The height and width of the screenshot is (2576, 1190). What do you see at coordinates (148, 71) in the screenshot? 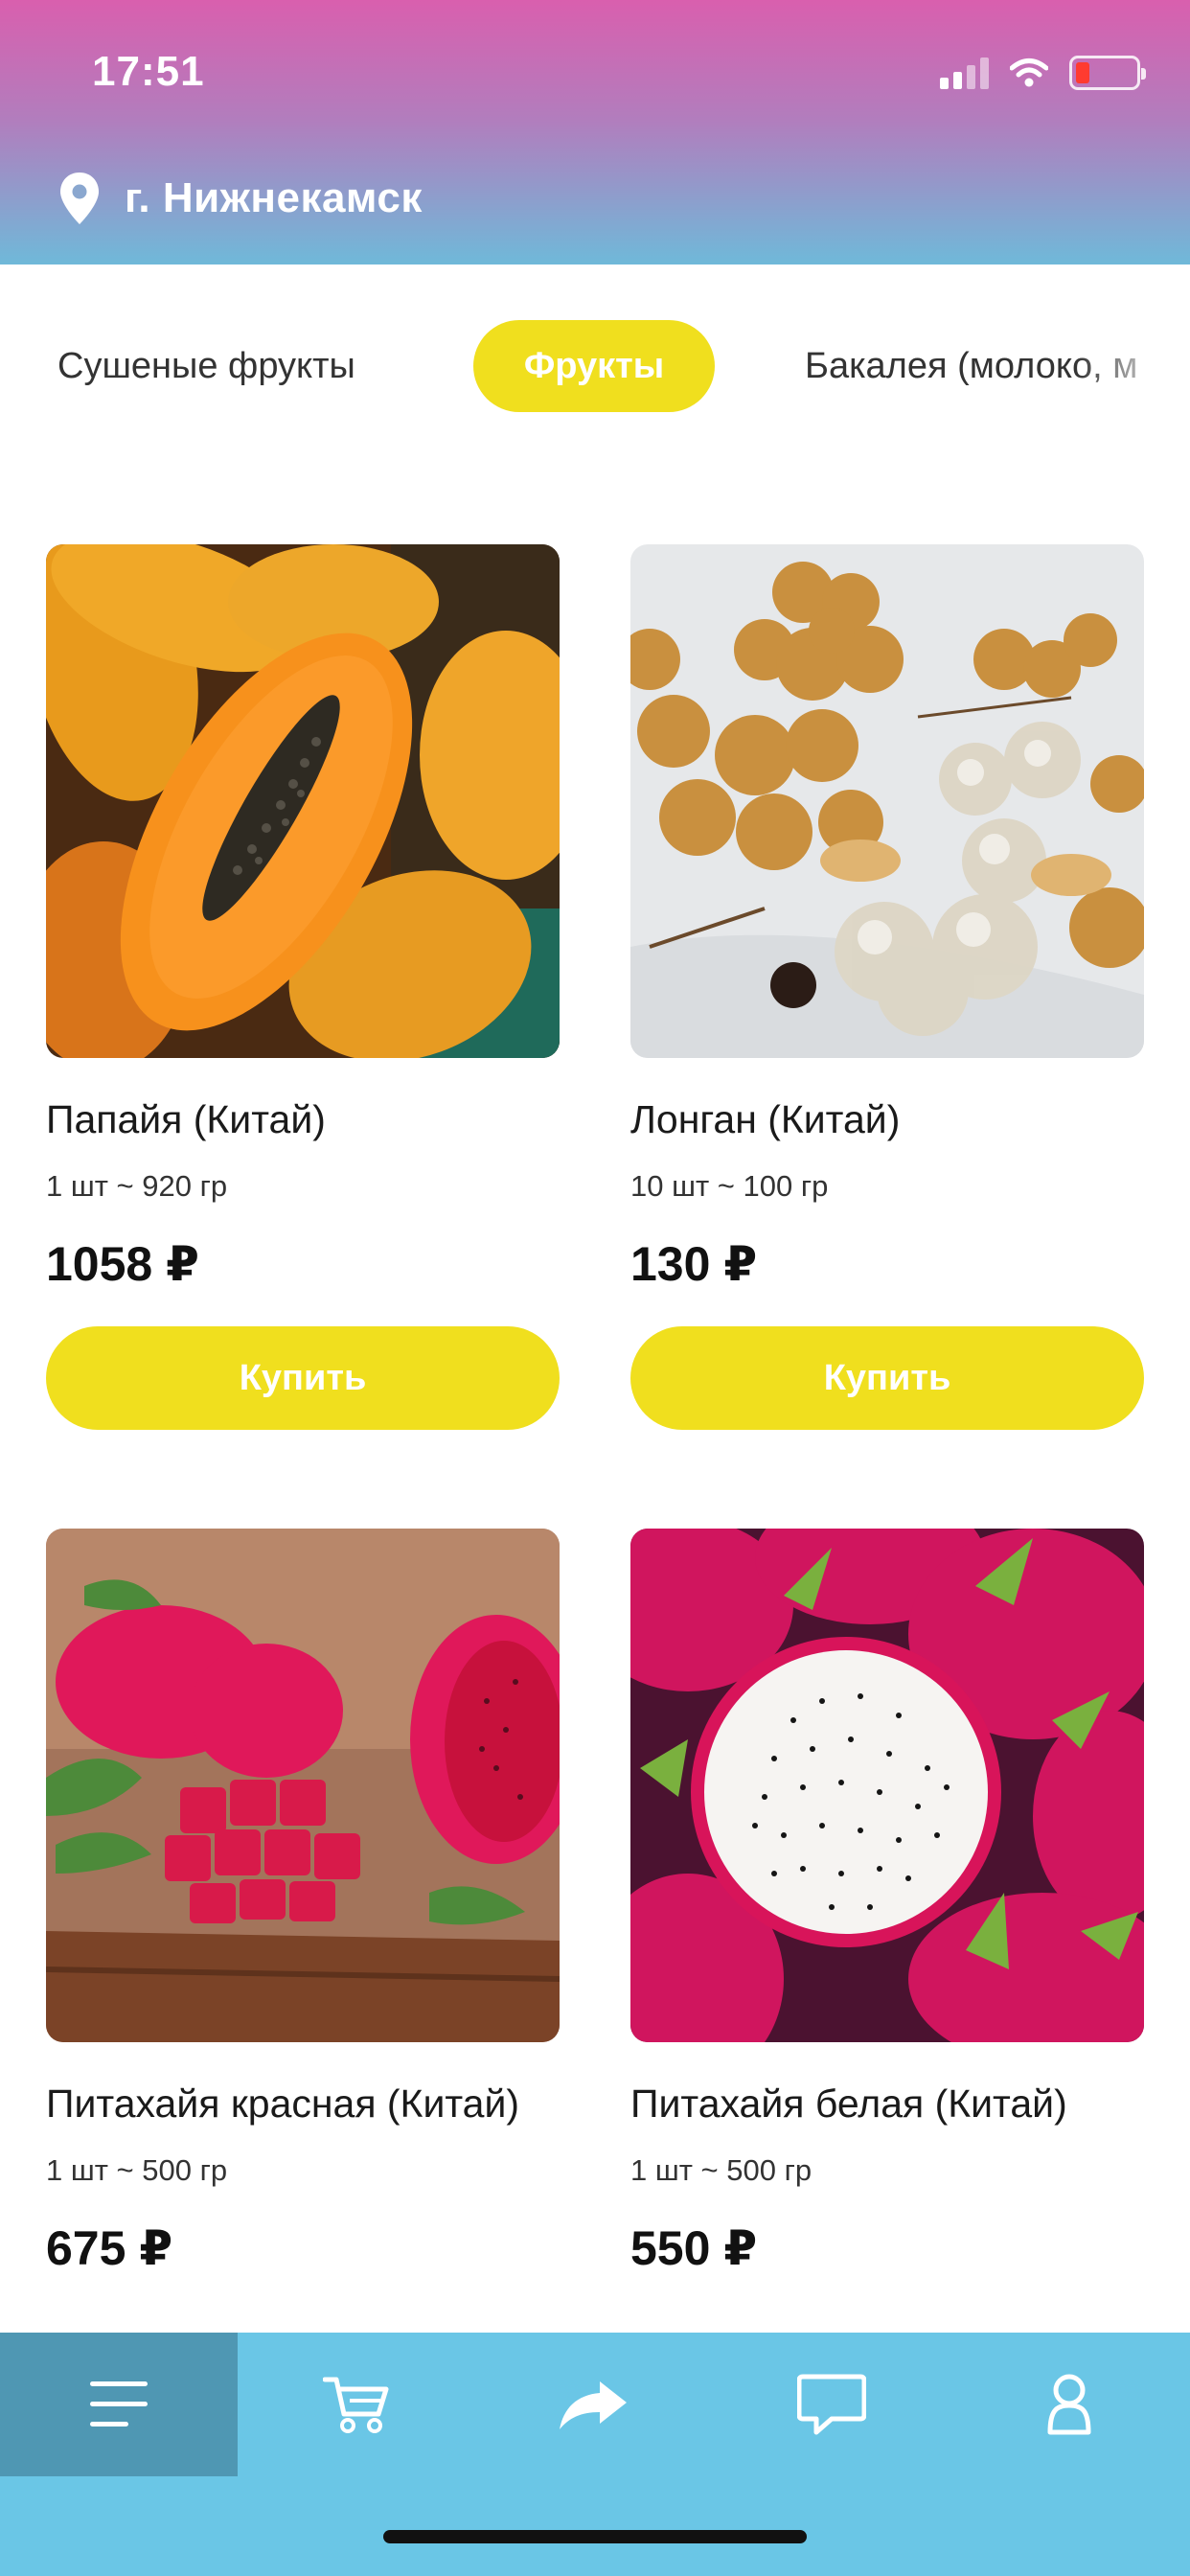
I see `status-time: 17:51` at bounding box center [148, 71].